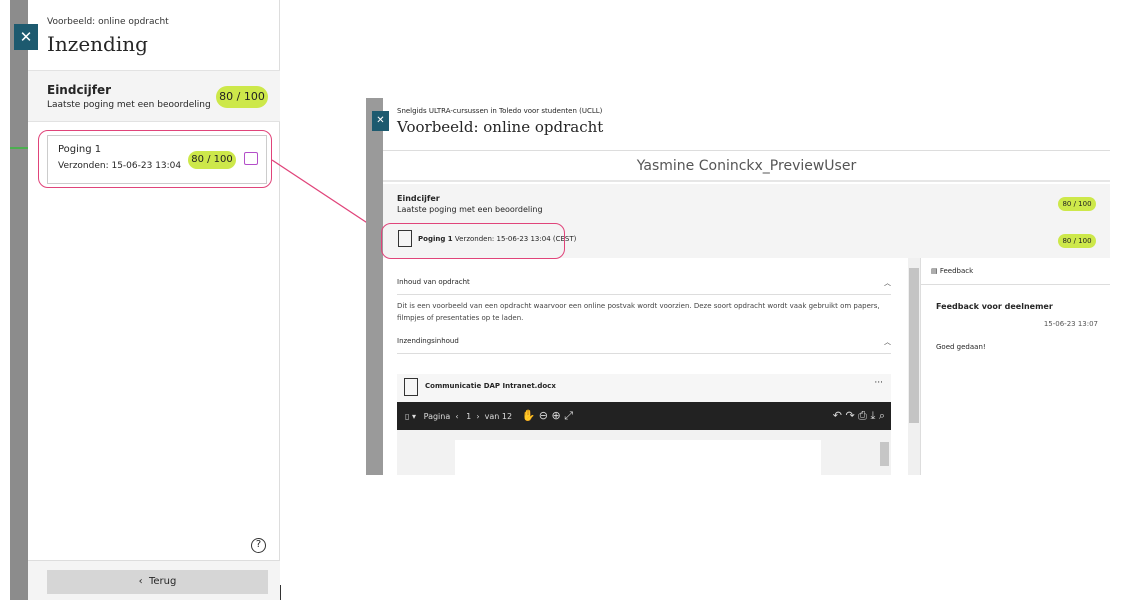  I want to click on highlight-outline, so click(473, 241).